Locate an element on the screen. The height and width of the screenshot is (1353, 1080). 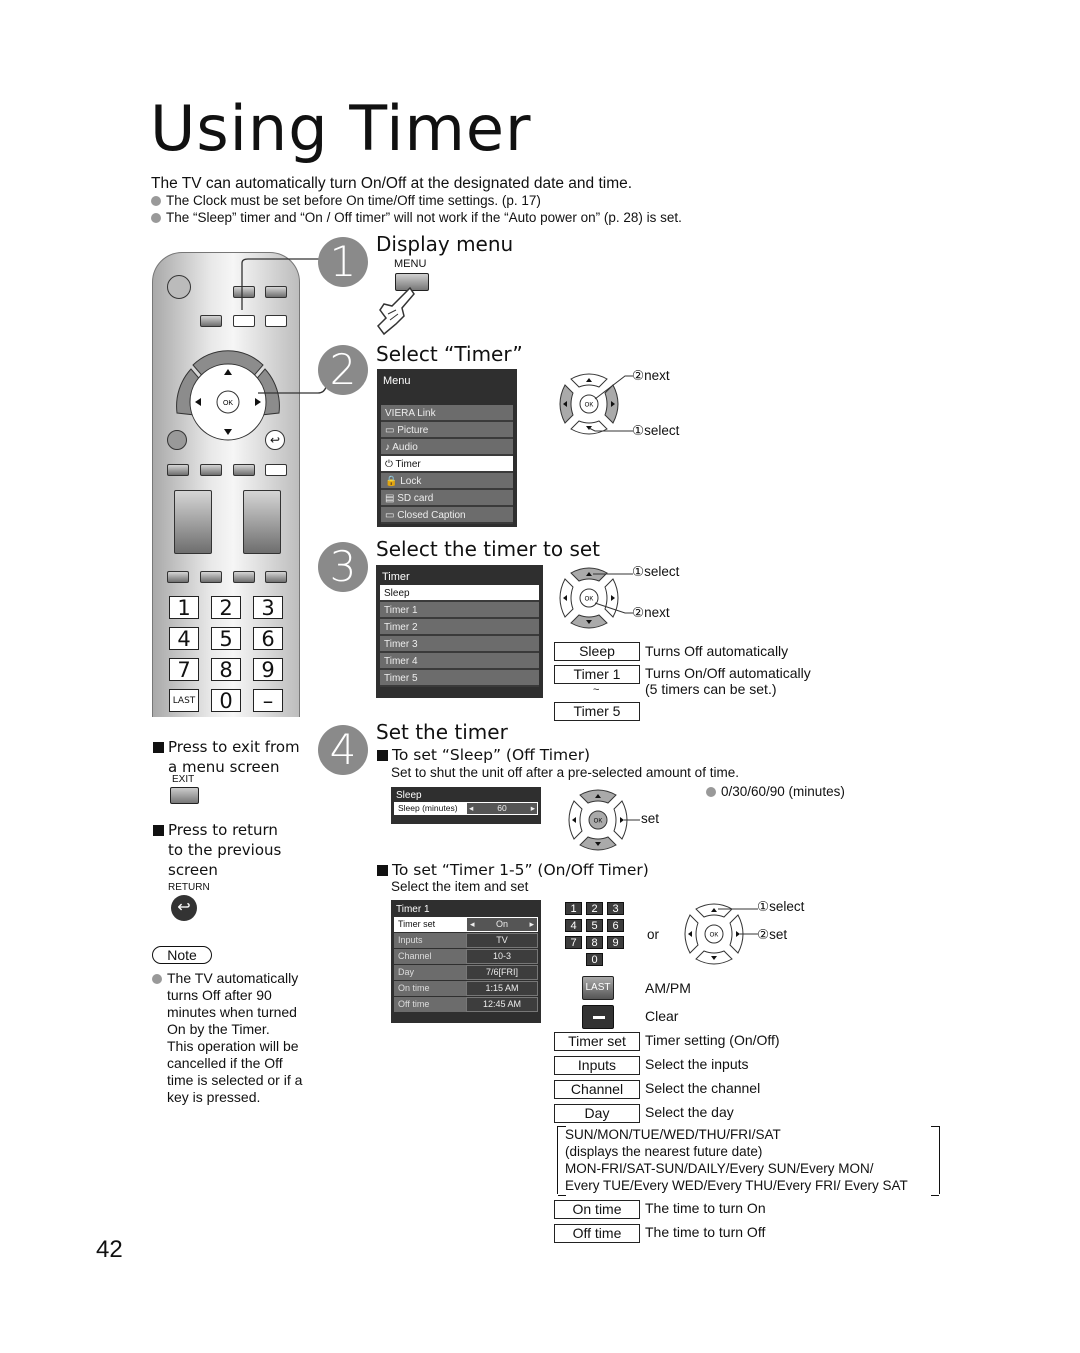
step-title: Select the timer to set is located at coordinates (488, 549).